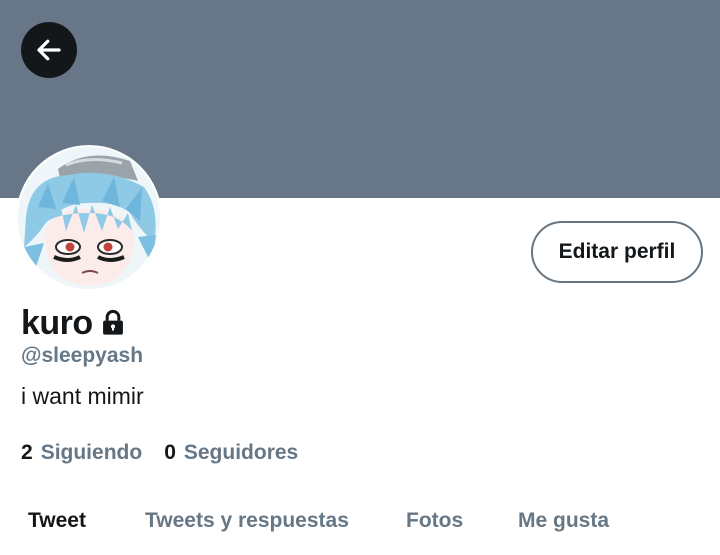 The height and width of the screenshot is (555, 720). Describe the element at coordinates (82, 396) in the screenshot. I see `profile-bio: i want mimir` at that location.